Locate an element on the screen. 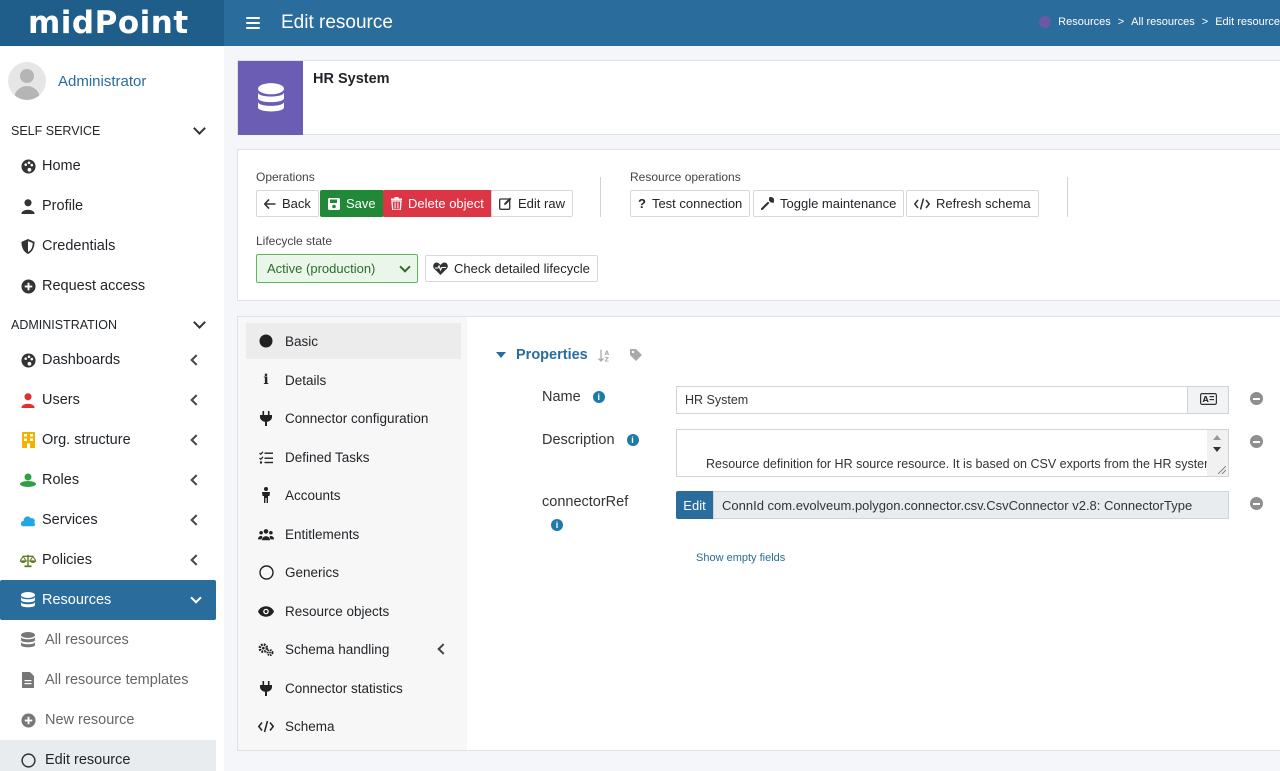 The width and height of the screenshot is (1280, 771). cogs-icon is located at coordinates (266, 649).